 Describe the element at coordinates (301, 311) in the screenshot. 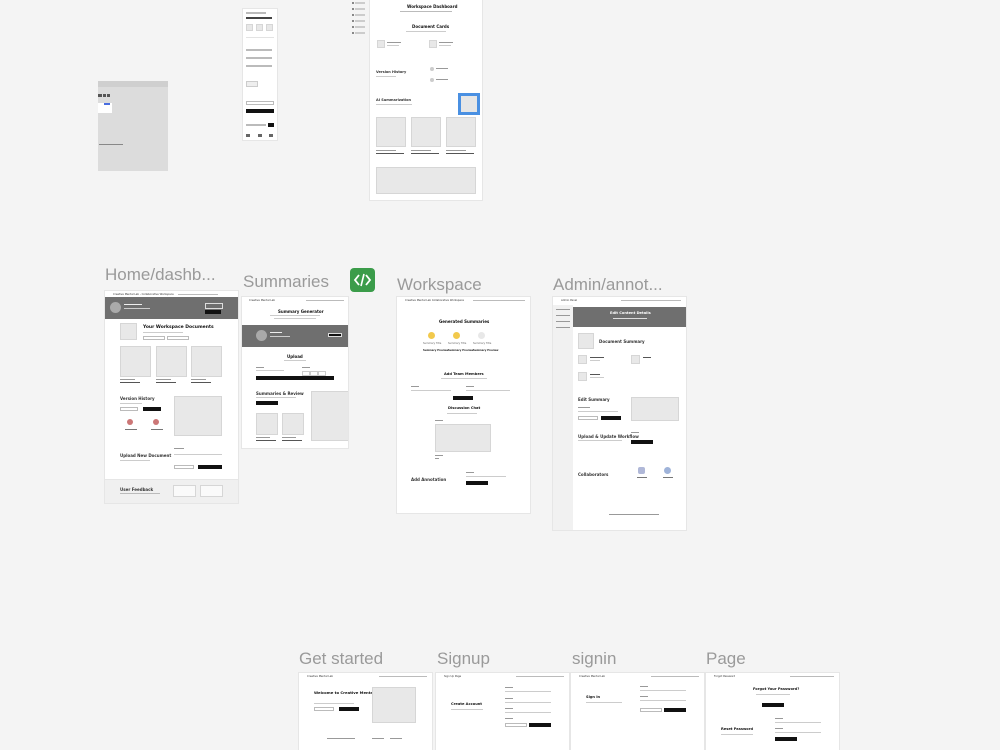

I see `summary-generator-heading: Summary Generator` at that location.